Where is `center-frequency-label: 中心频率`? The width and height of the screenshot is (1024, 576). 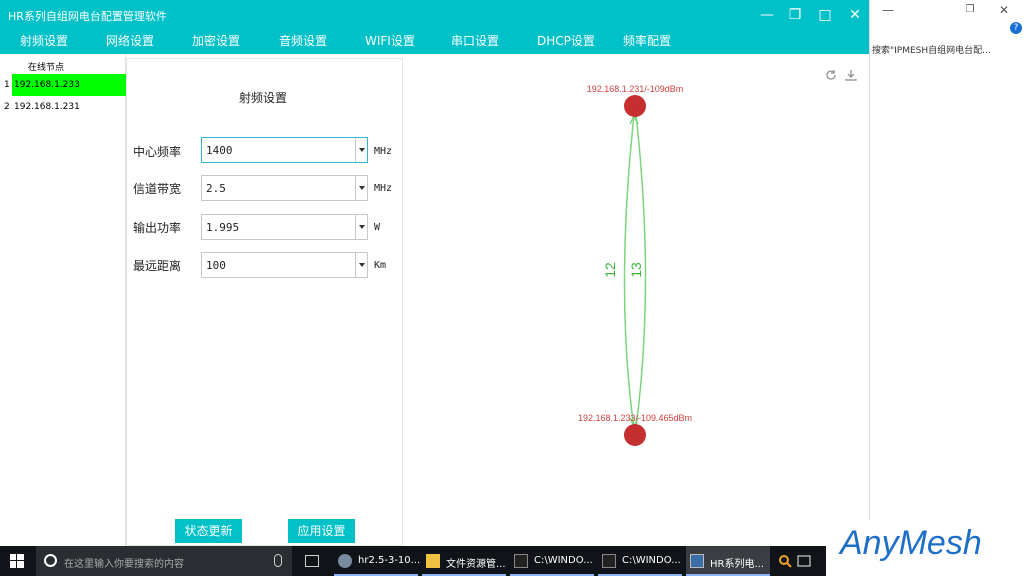 center-frequency-label: 中心频率 is located at coordinates (157, 152).